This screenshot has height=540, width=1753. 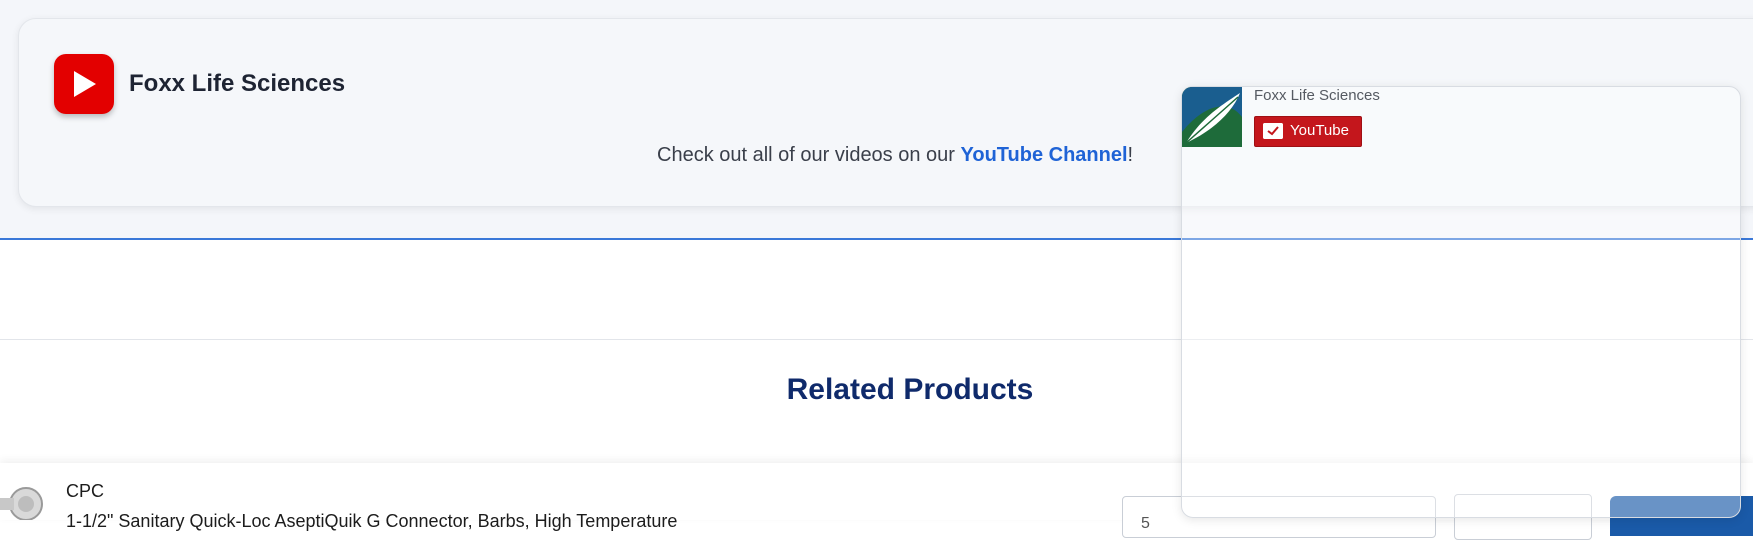 I want to click on youtube-icon, so click(x=1273, y=131).